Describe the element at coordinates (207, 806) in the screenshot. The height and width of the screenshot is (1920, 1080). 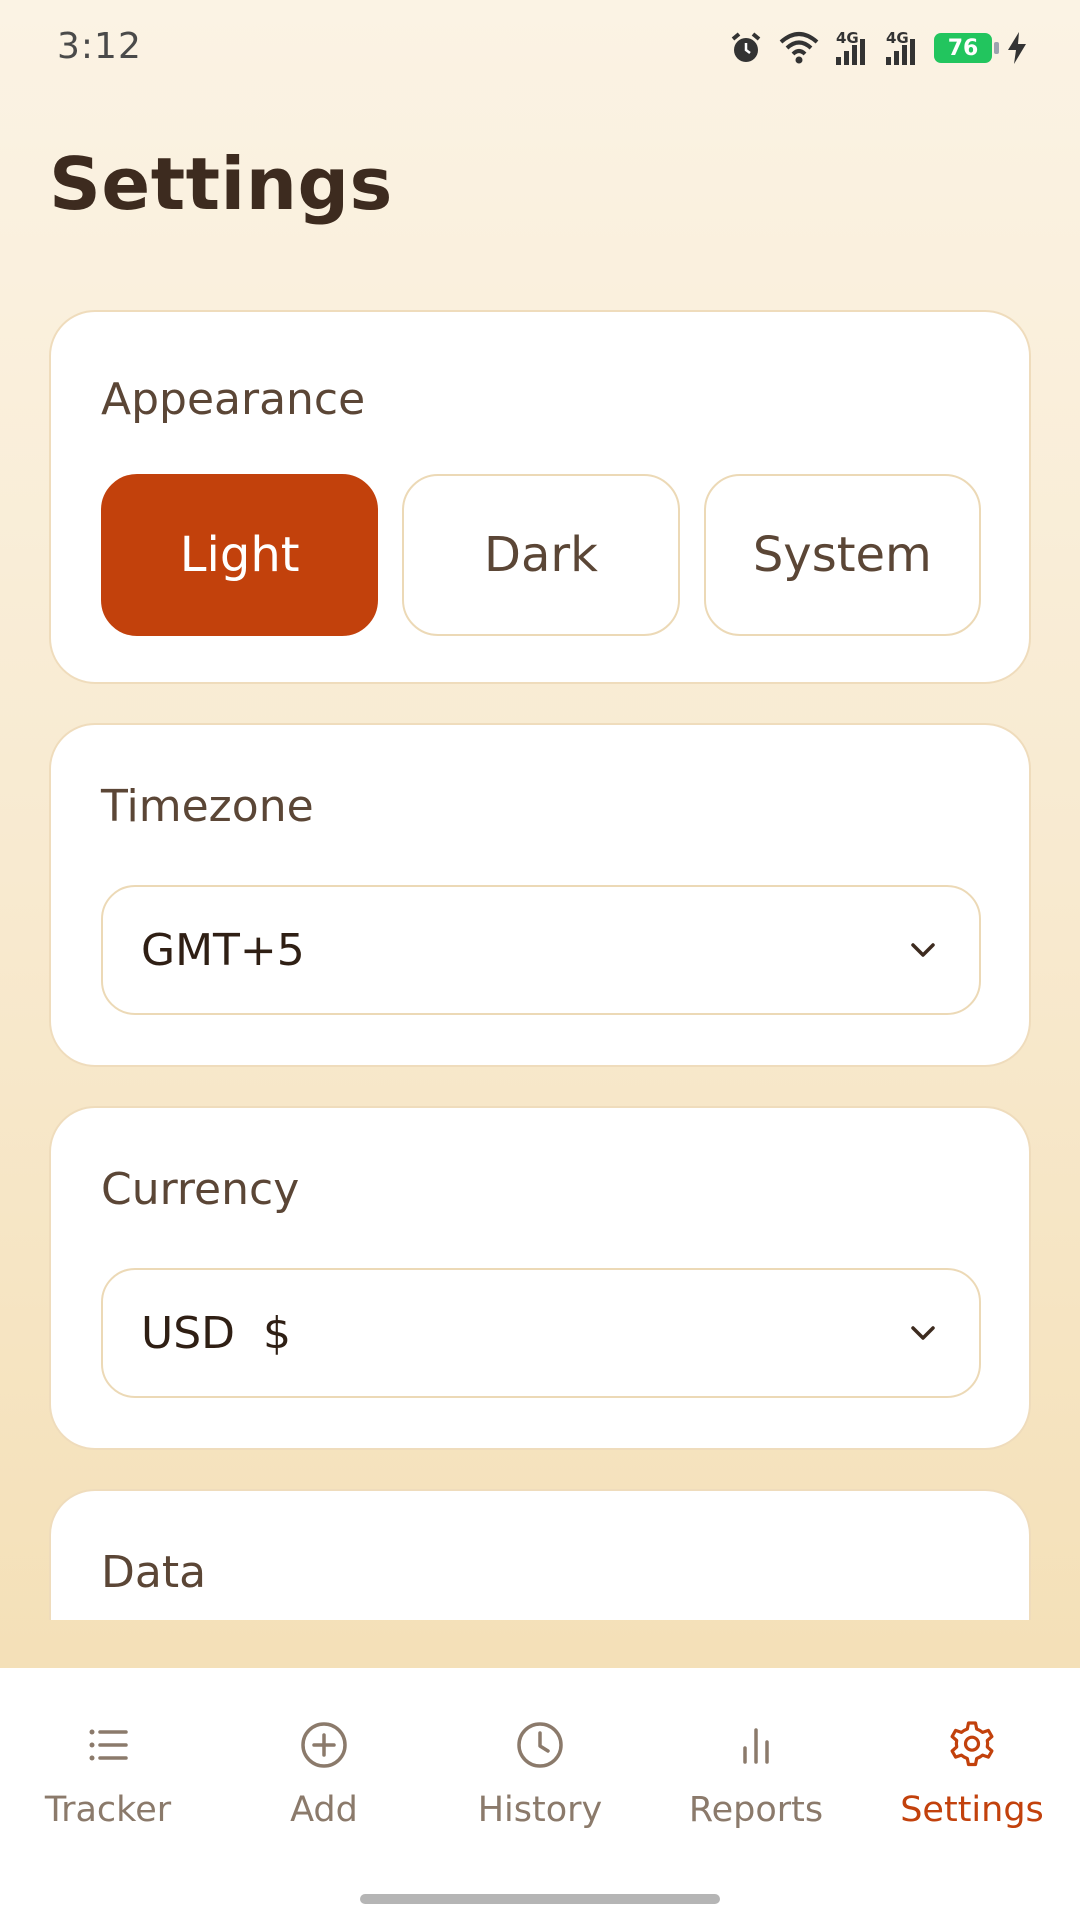
I see `timezone-title: Timezone` at that location.